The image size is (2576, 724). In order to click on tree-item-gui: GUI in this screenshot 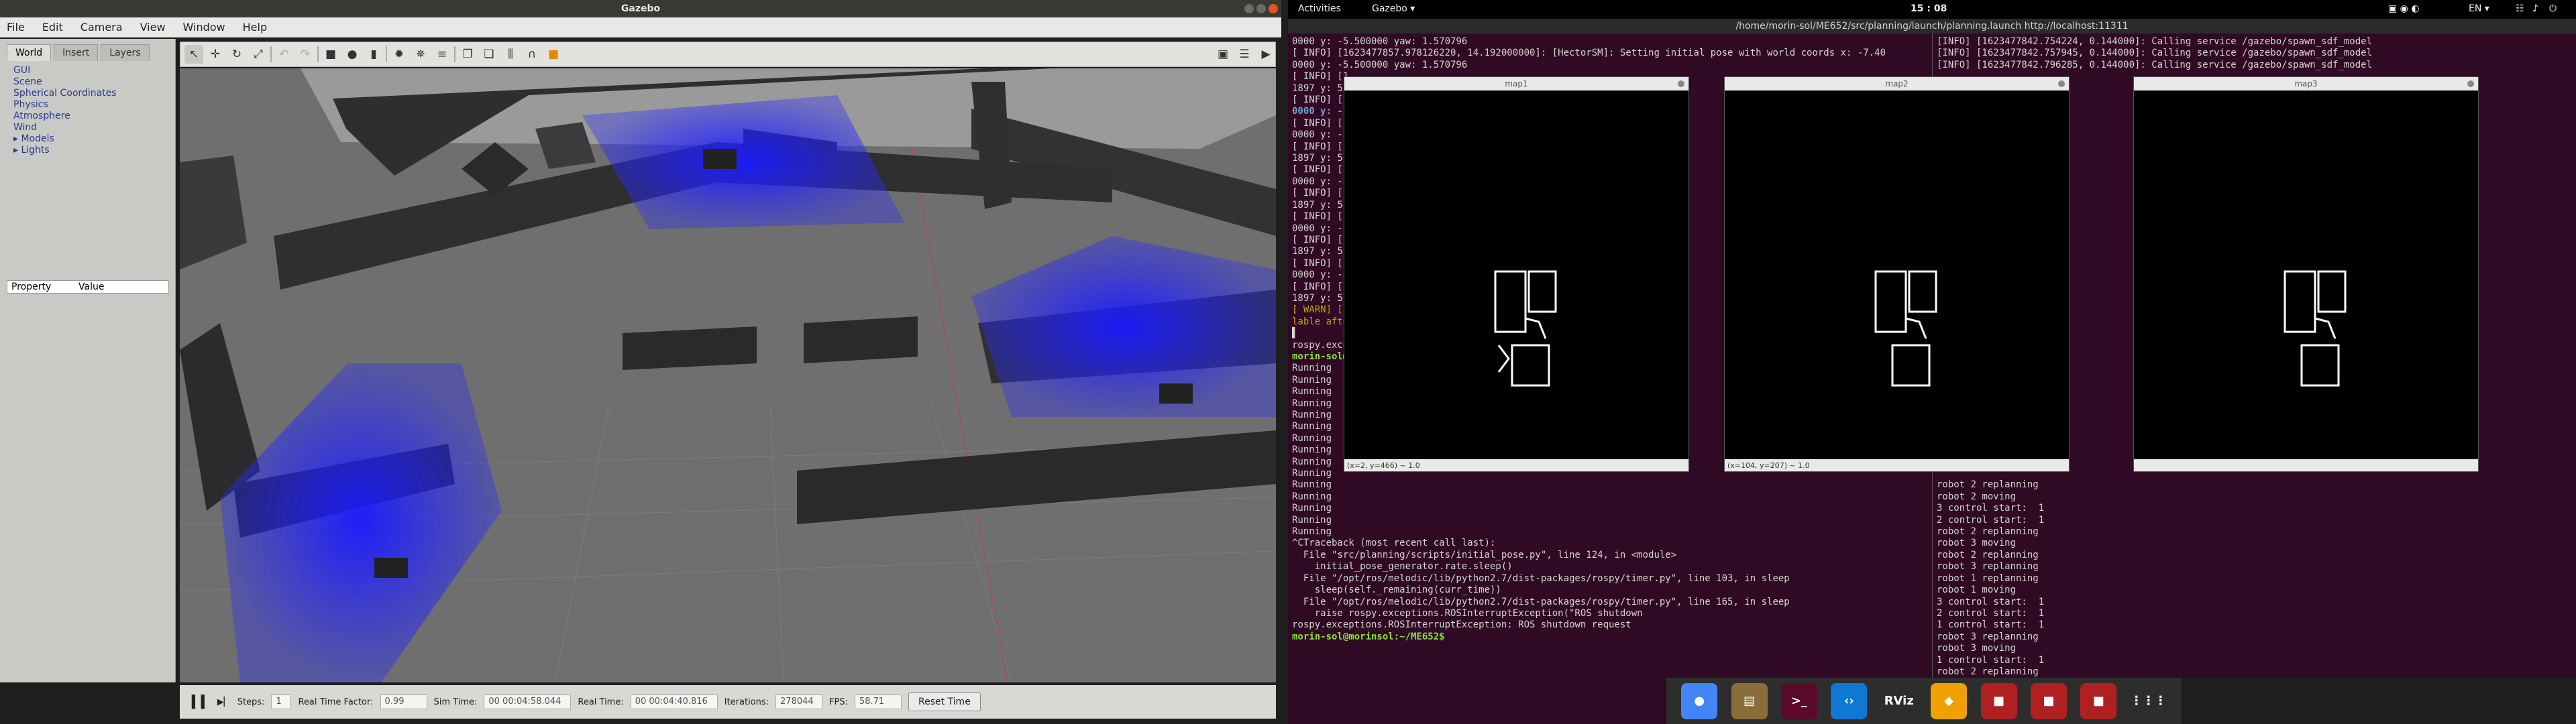, I will do `click(87, 70)`.